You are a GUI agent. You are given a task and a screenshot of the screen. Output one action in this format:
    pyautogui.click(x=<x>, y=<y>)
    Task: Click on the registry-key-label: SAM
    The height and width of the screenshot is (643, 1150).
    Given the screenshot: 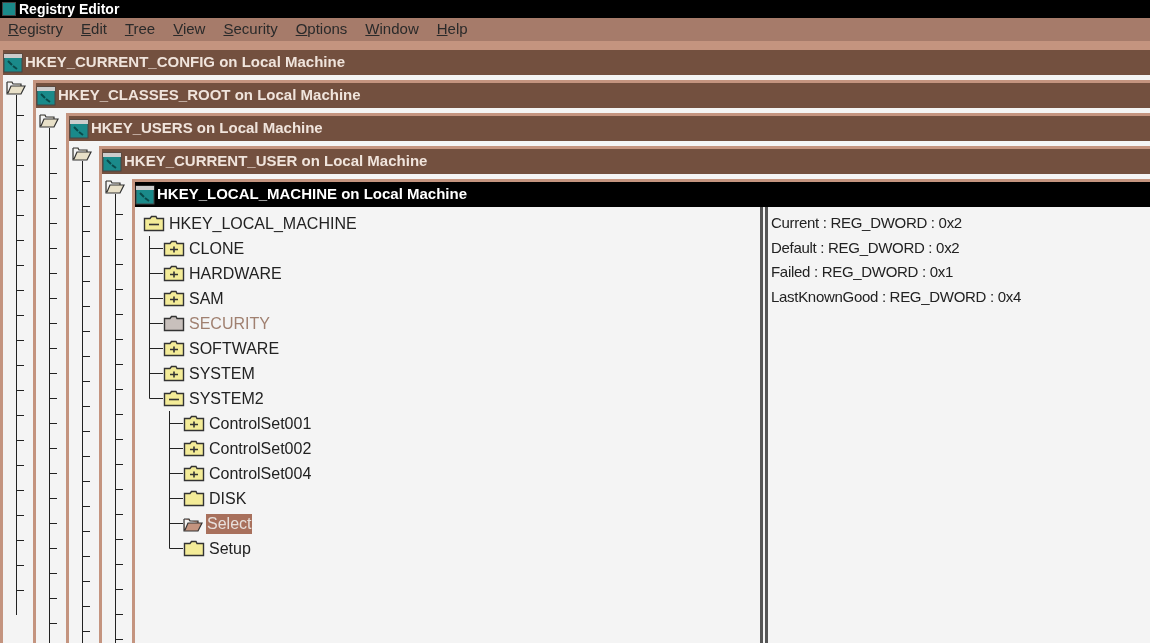 What is the action you would take?
    pyautogui.click(x=206, y=298)
    